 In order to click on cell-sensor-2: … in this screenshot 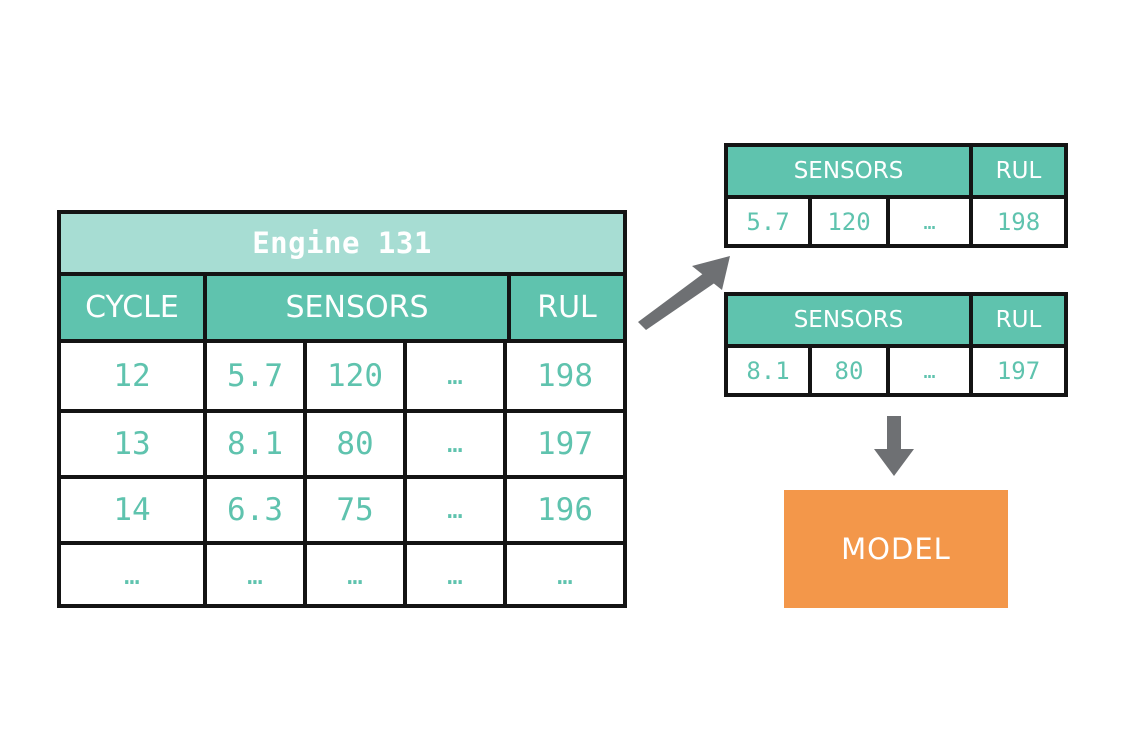, I will do `click(353, 576)`.